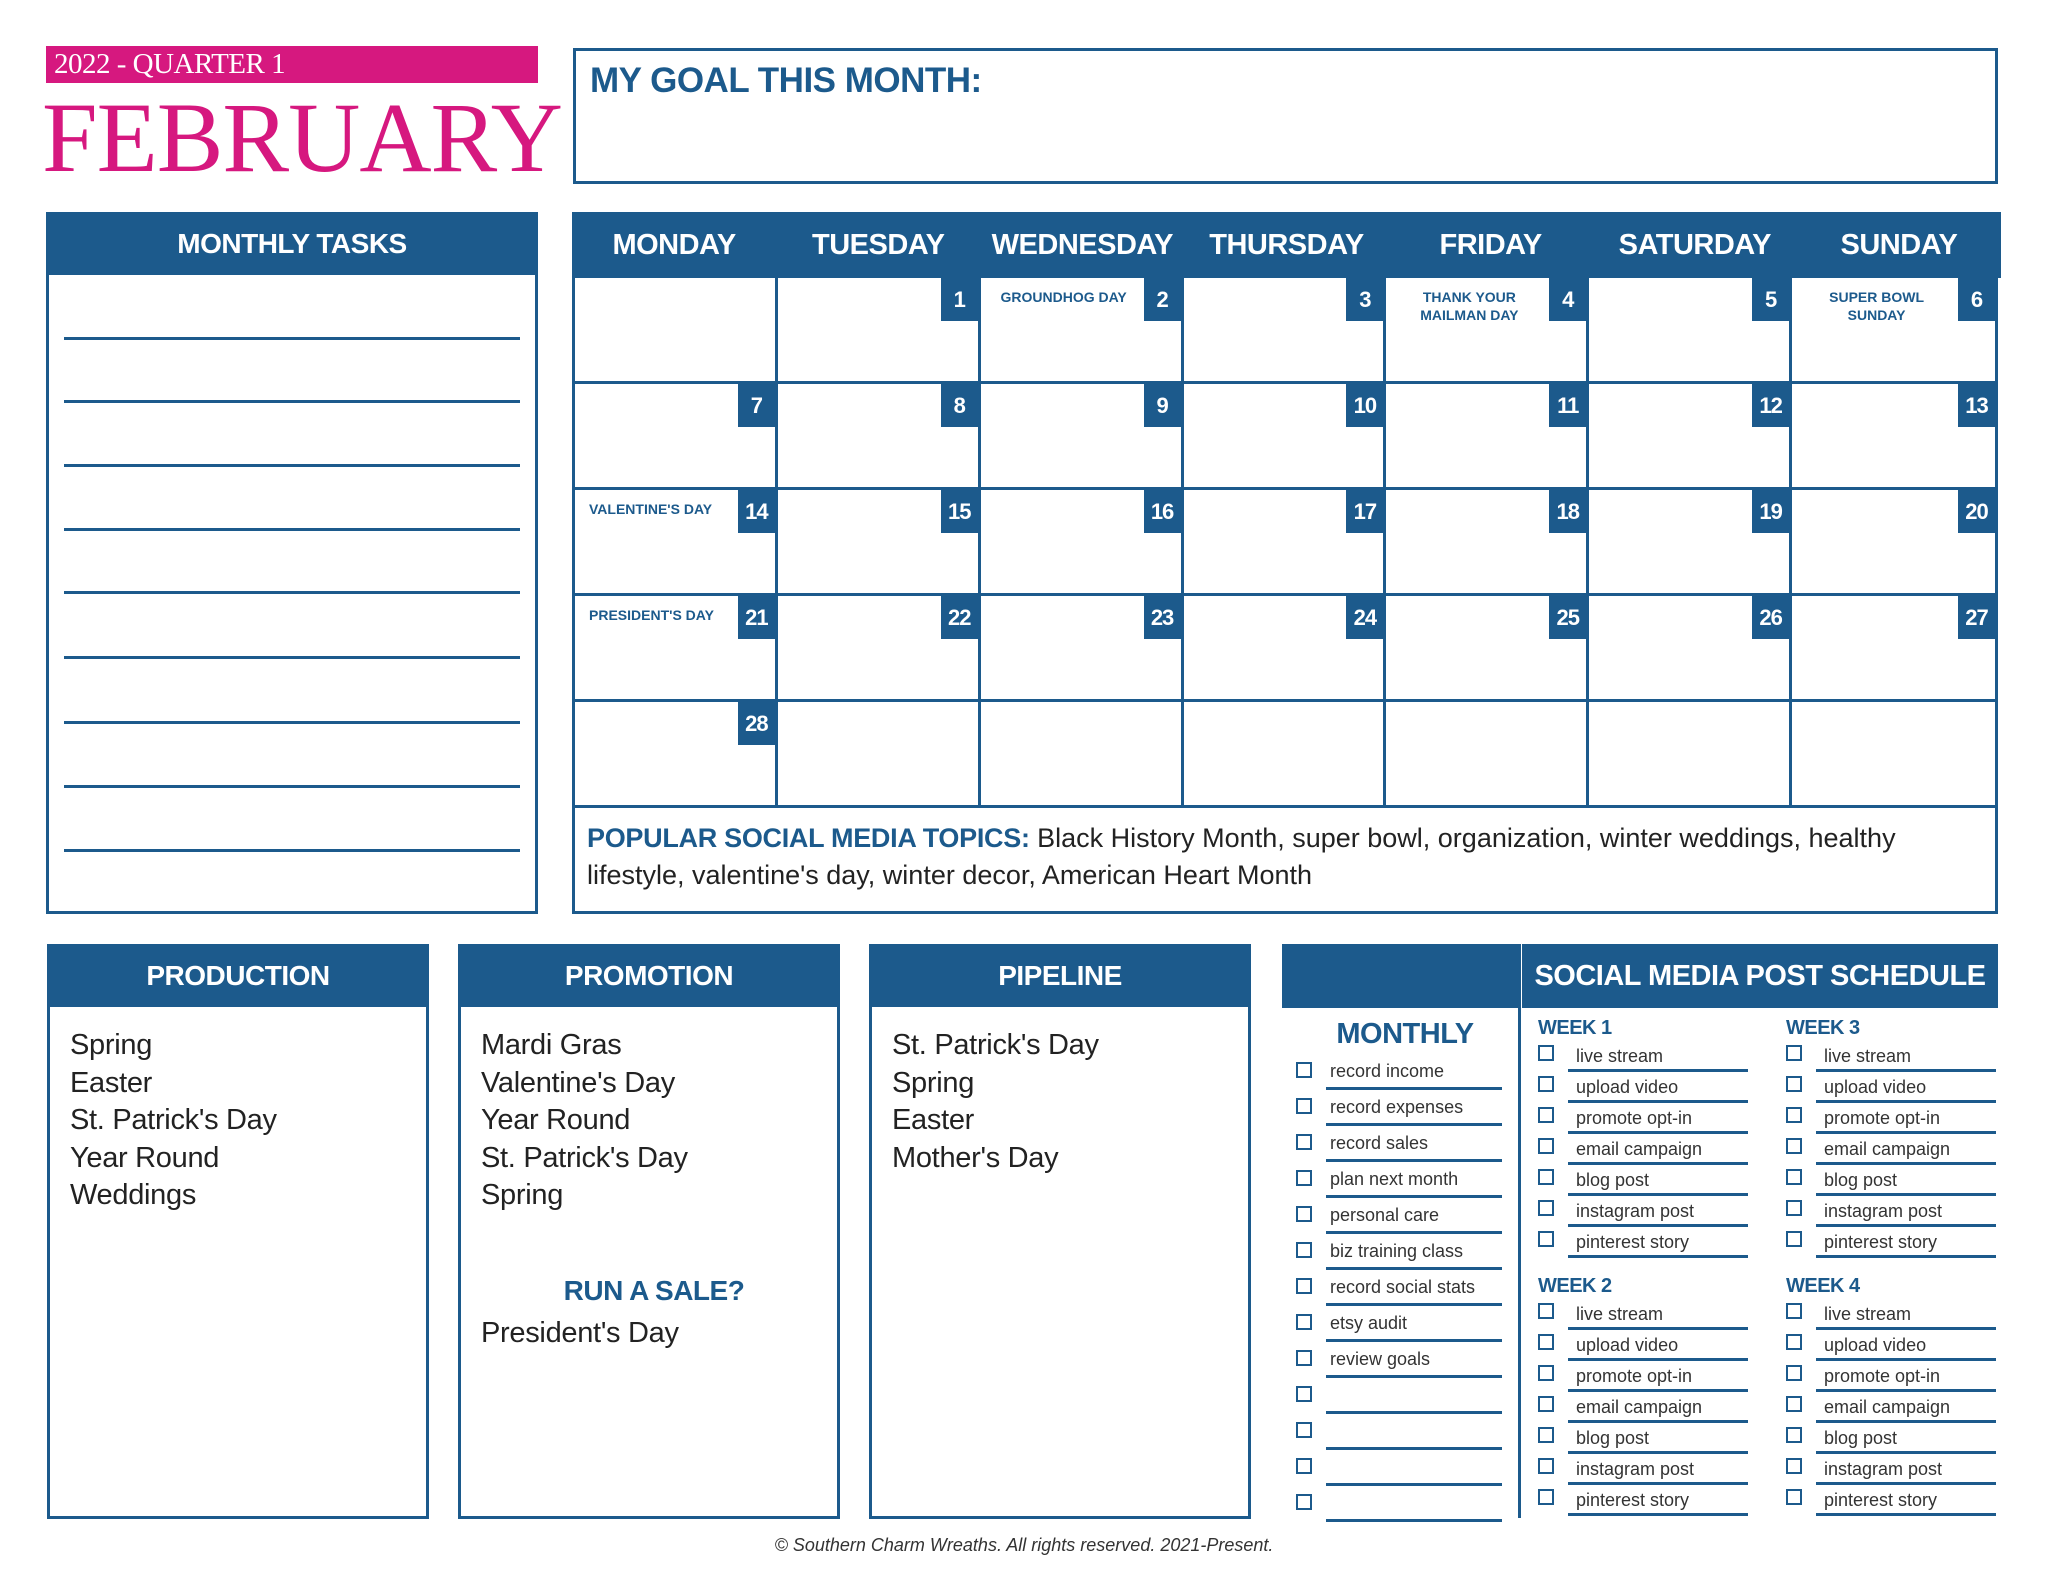  What do you see at coordinates (1488, 331) in the screenshot?
I see `calendar-day-4: 4 THANK YOUR MAILMAN DAY` at bounding box center [1488, 331].